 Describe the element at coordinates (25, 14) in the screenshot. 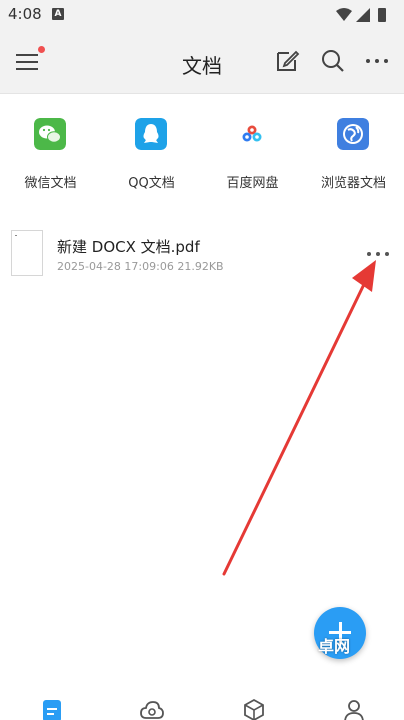

I see `status-time: 4:08` at that location.